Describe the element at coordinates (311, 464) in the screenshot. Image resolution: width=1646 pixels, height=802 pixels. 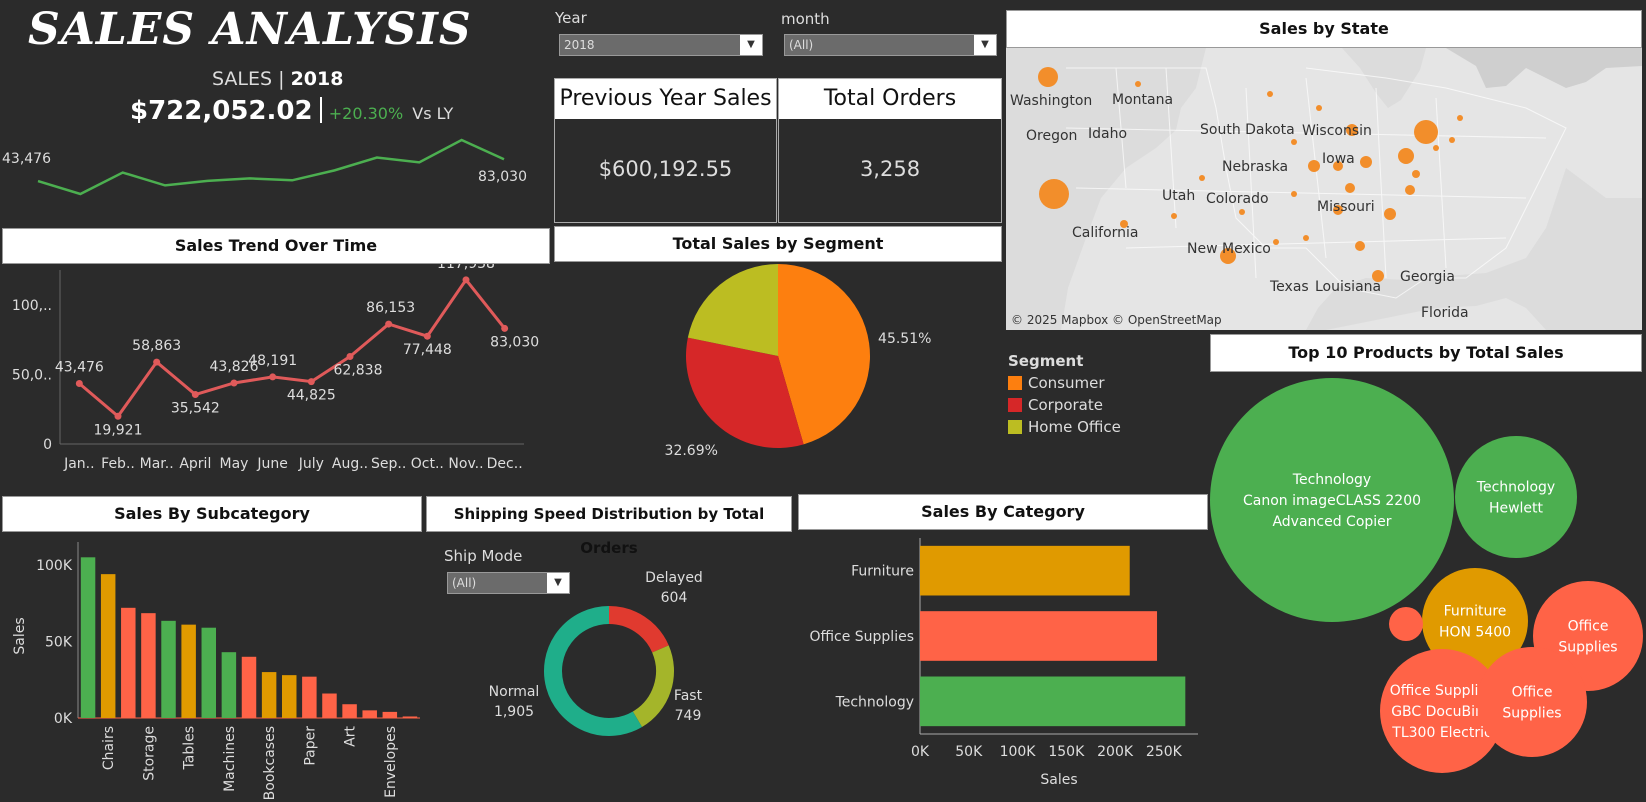
I see `x-tick-label: July` at that location.